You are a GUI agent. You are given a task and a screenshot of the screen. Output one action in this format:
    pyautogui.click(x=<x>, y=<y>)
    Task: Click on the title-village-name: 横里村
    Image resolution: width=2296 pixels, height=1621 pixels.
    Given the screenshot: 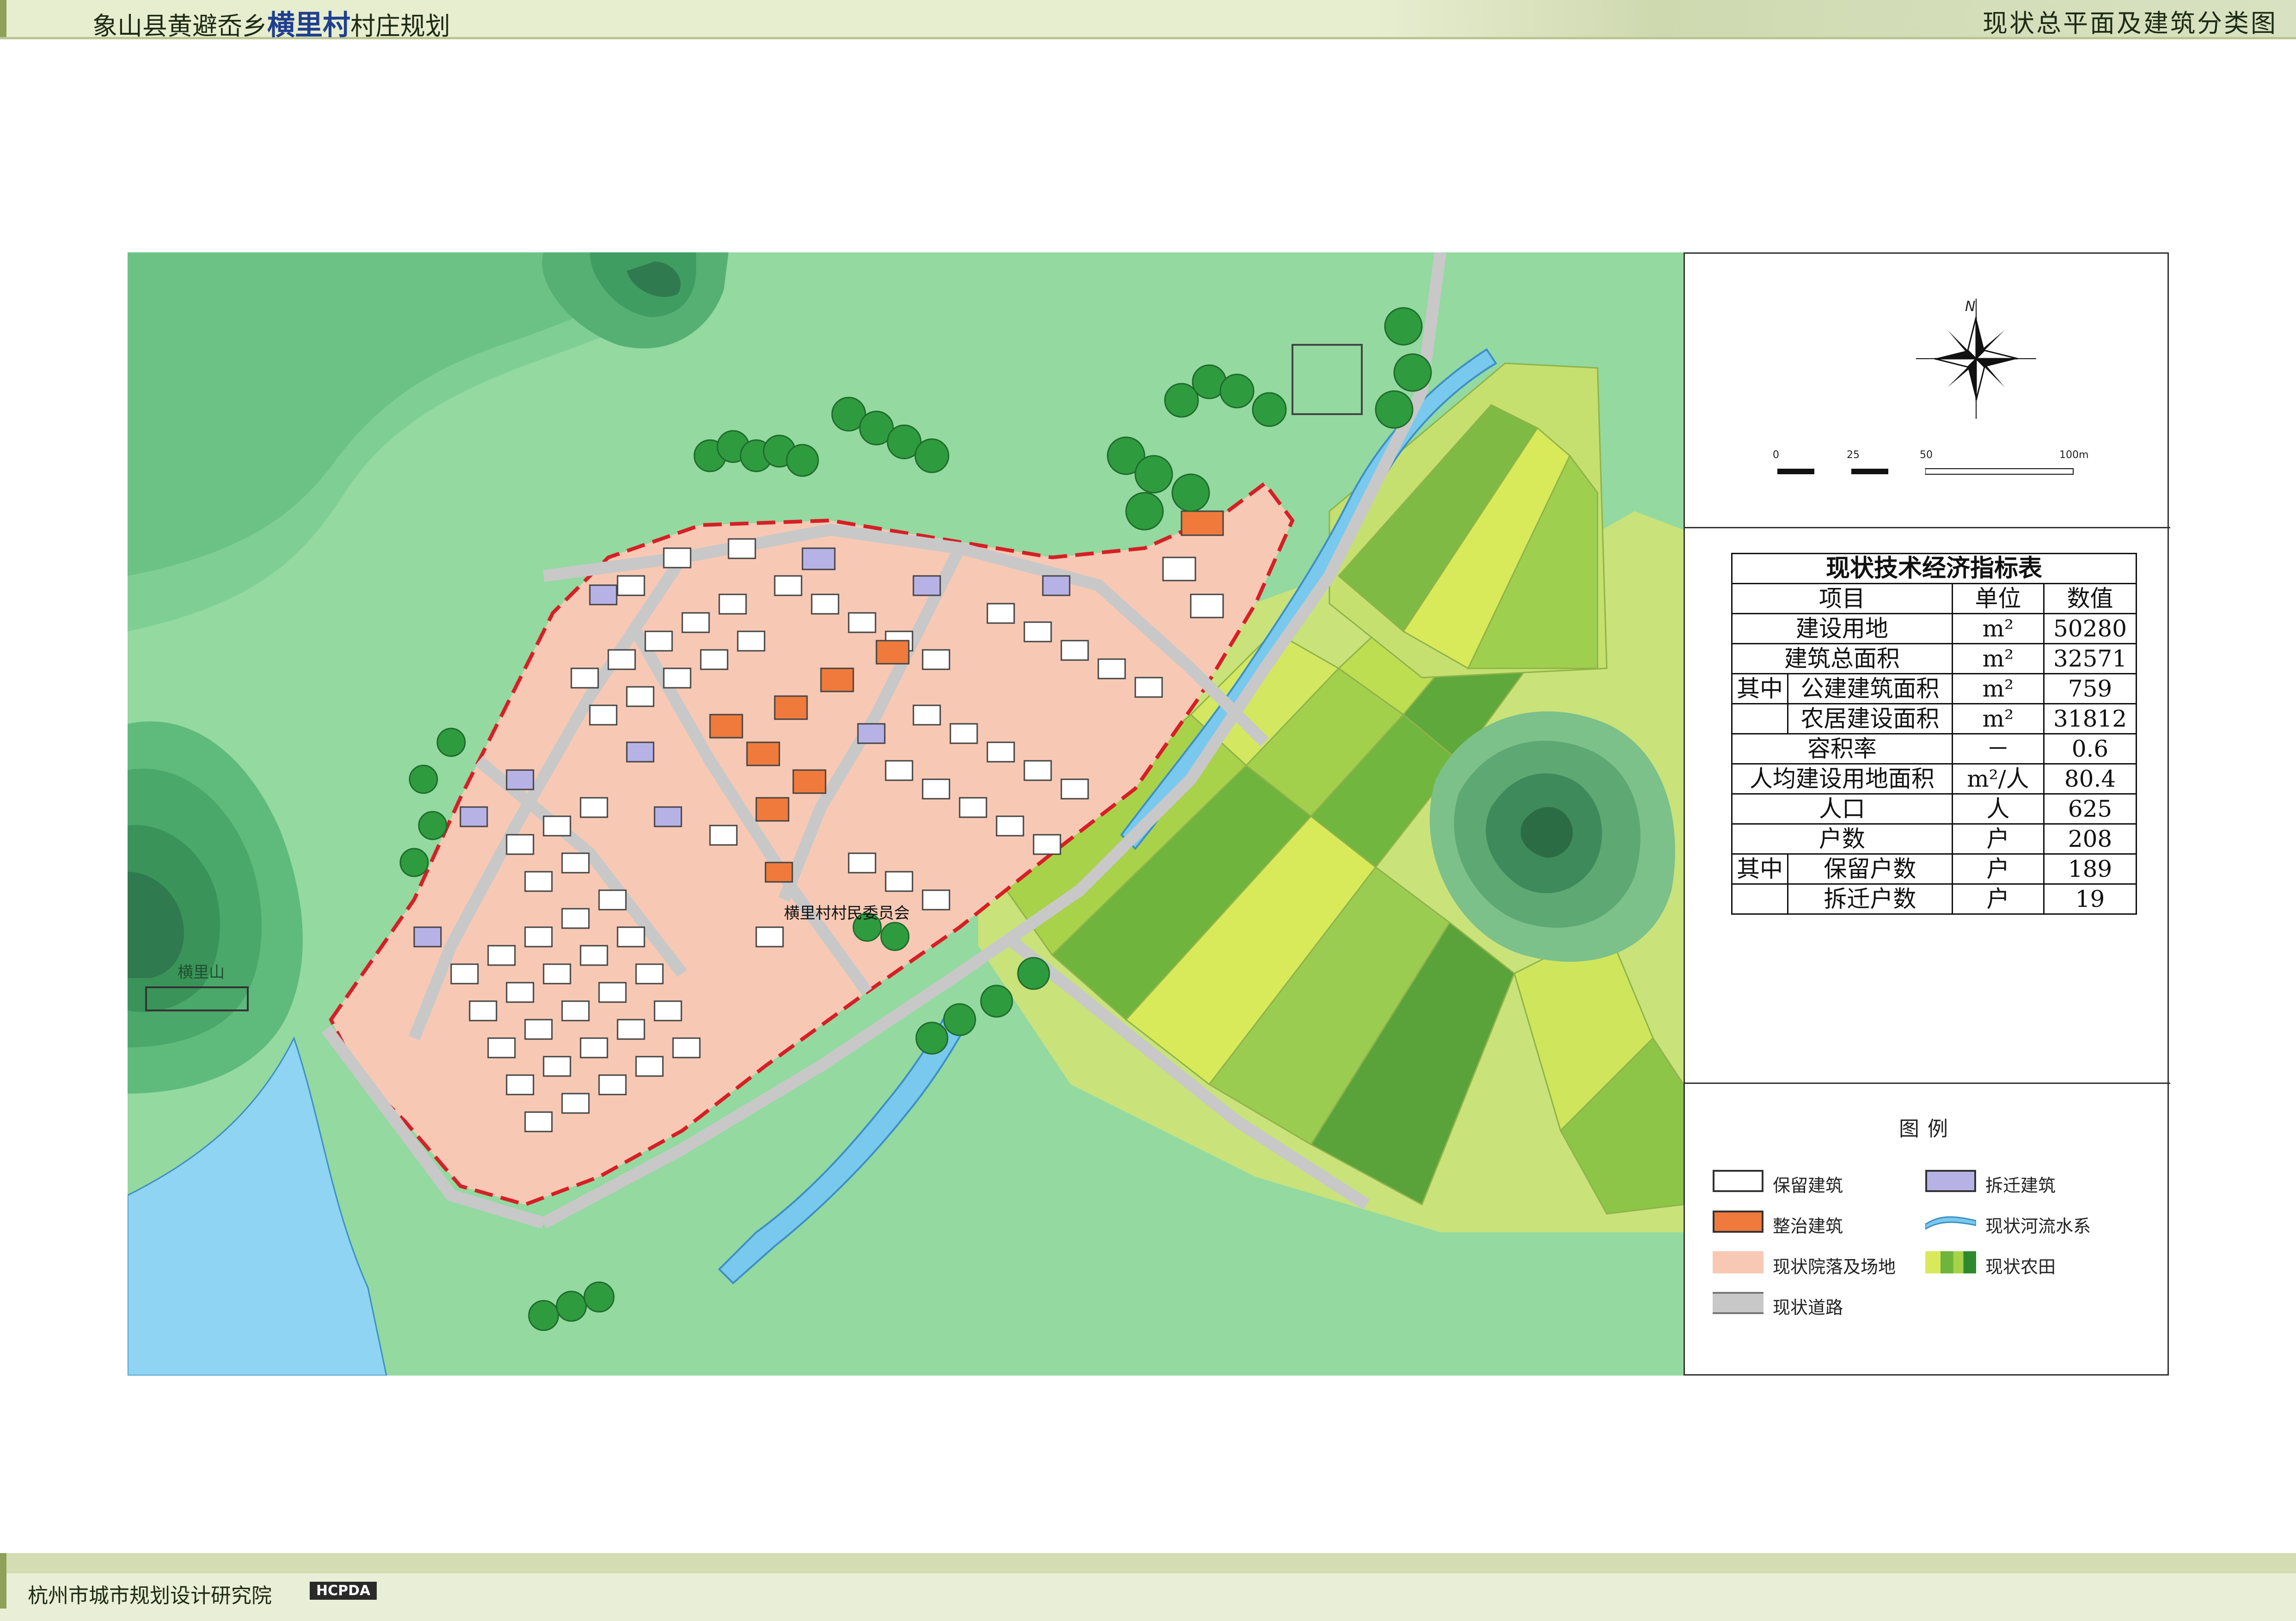 What is the action you would take?
    pyautogui.click(x=308, y=25)
    